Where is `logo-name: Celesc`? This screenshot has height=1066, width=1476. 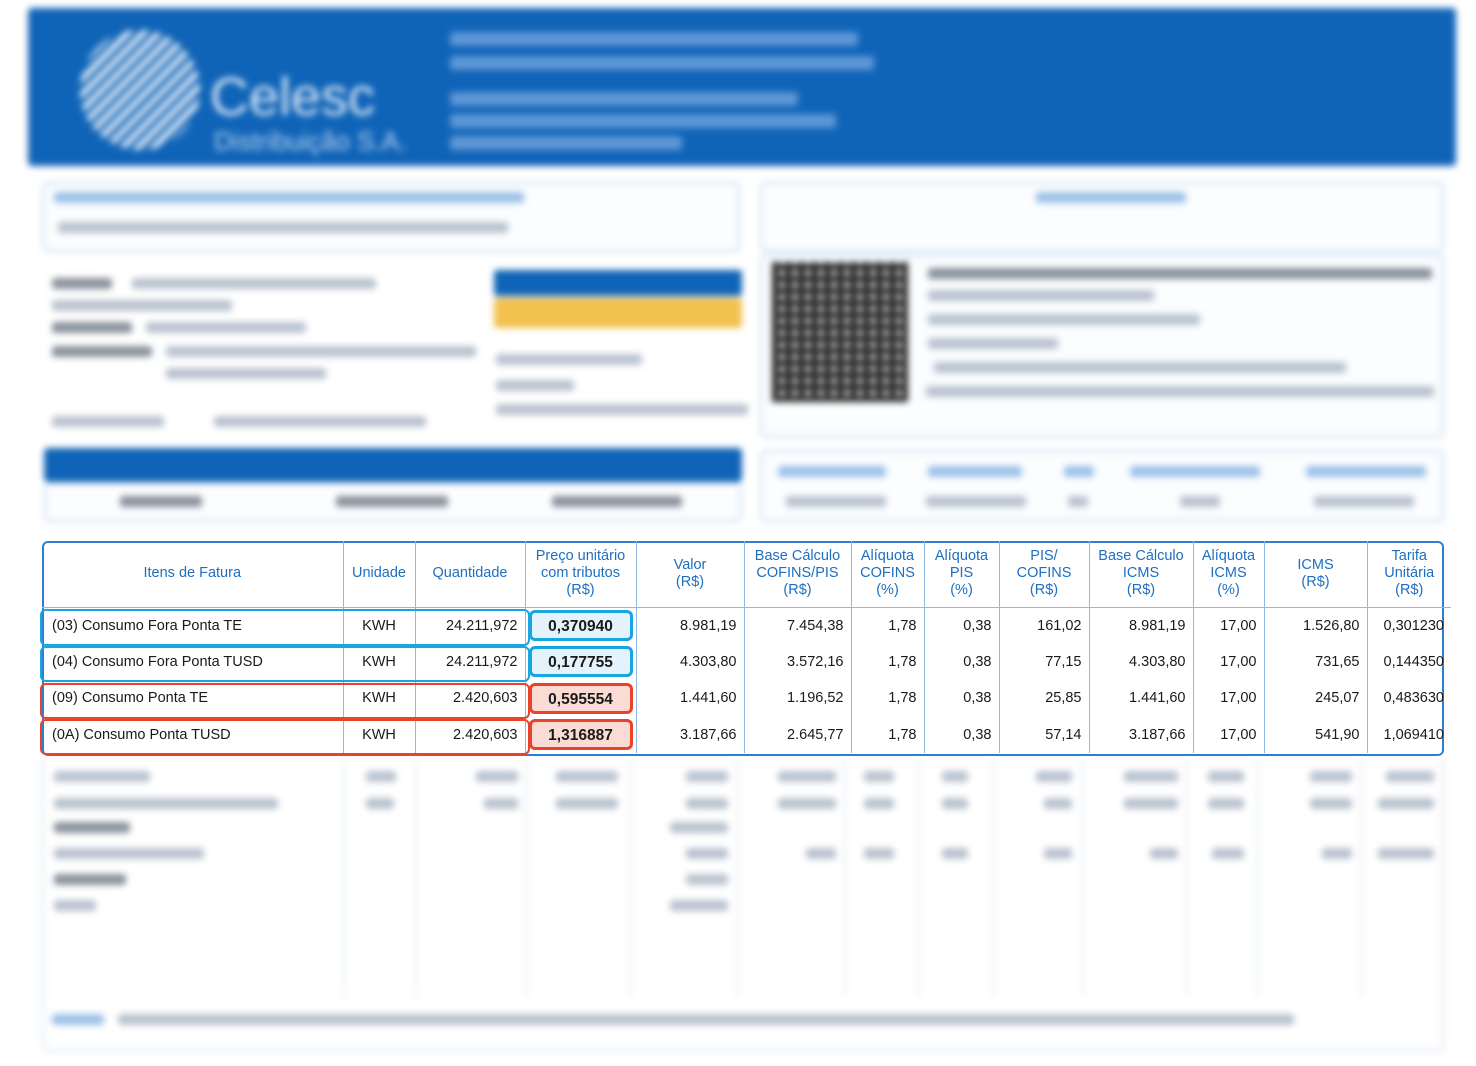 logo-name: Celesc is located at coordinates (293, 97).